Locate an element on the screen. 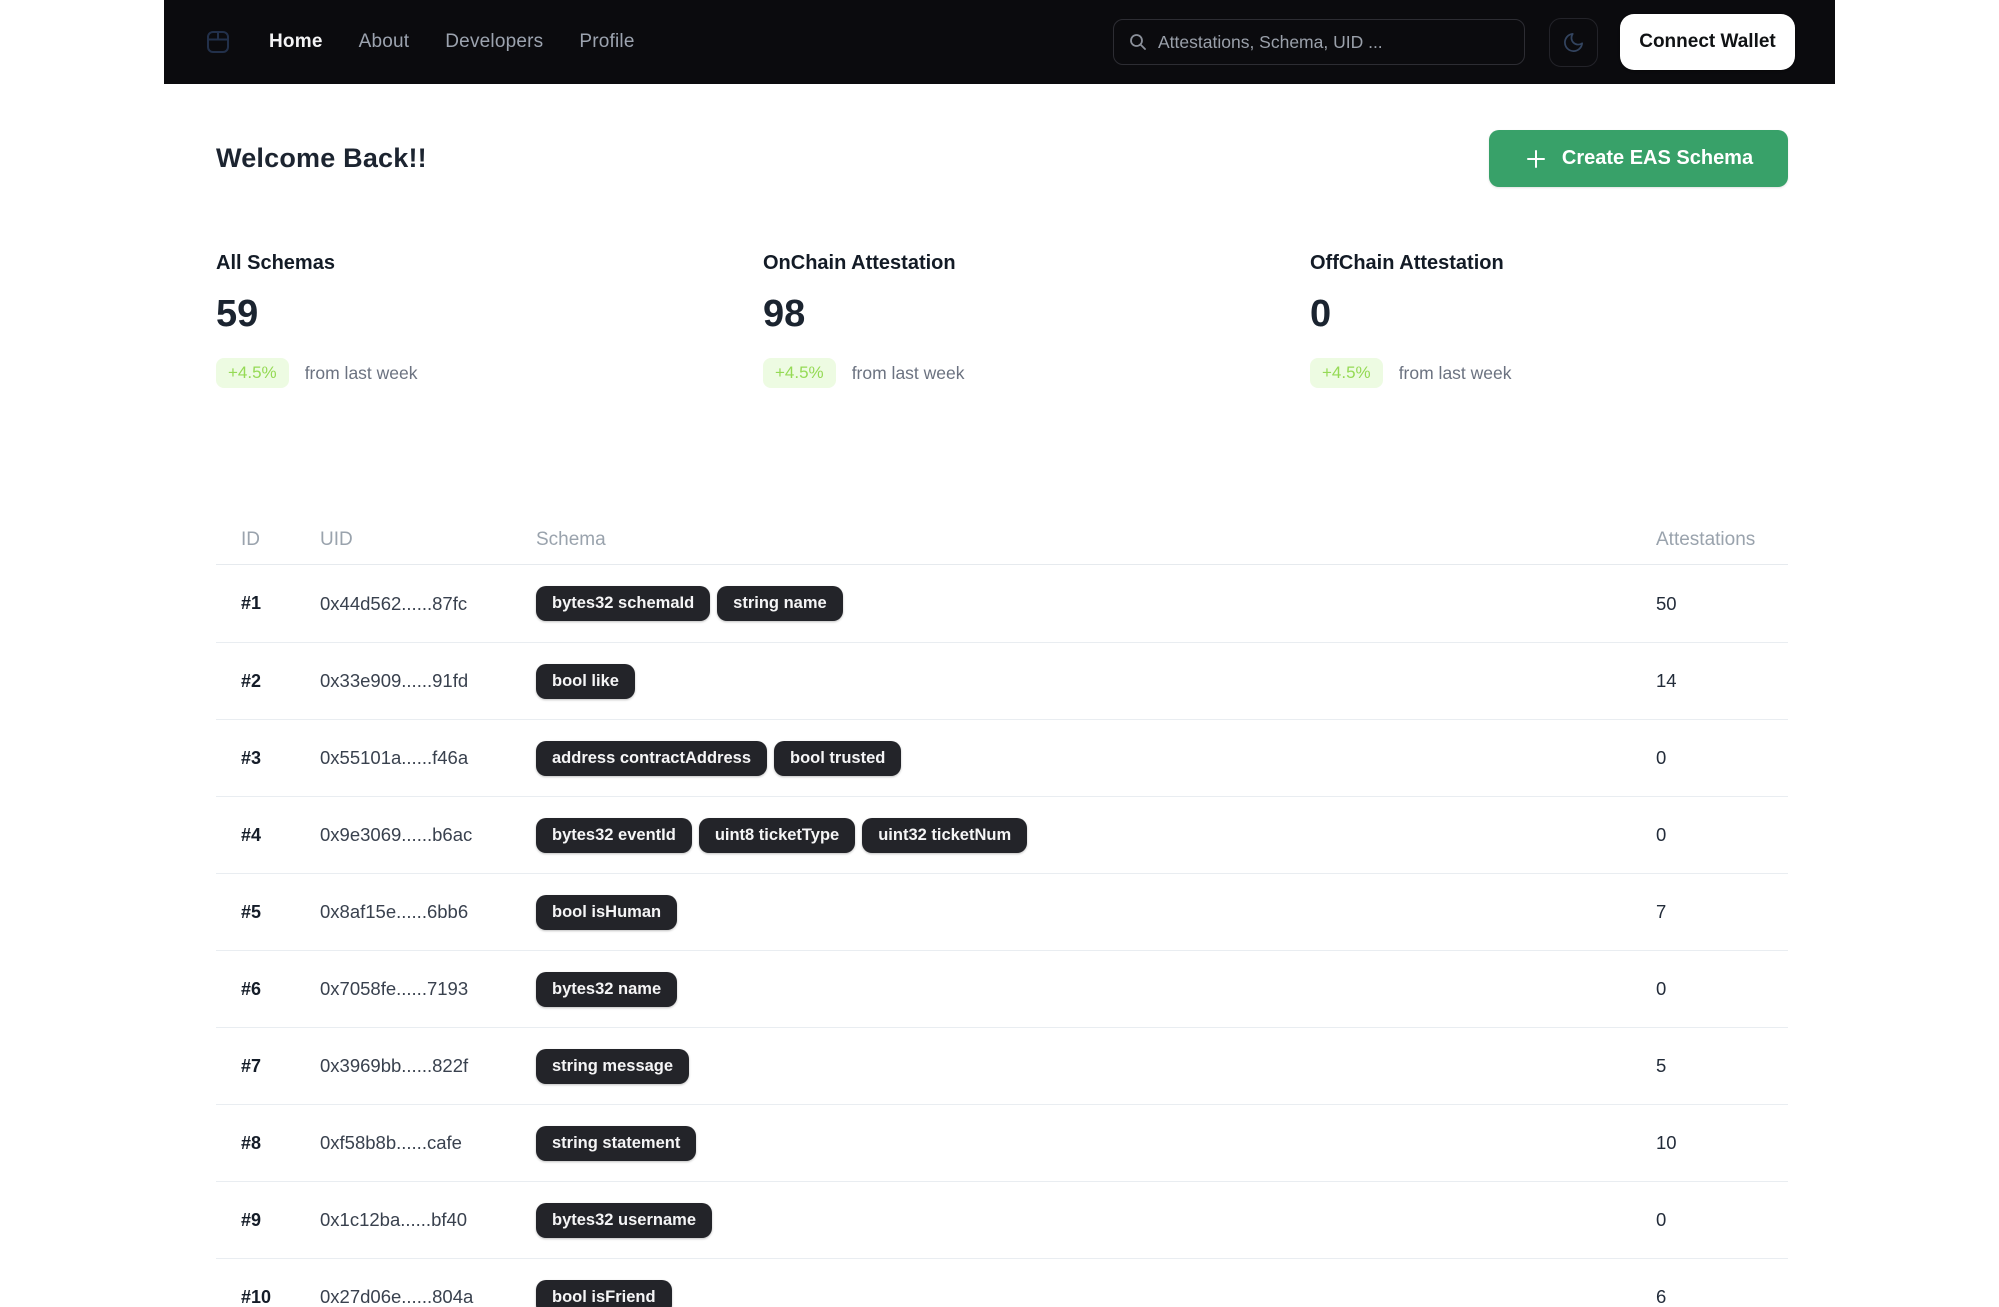  plus-icon is located at coordinates (1535, 158).